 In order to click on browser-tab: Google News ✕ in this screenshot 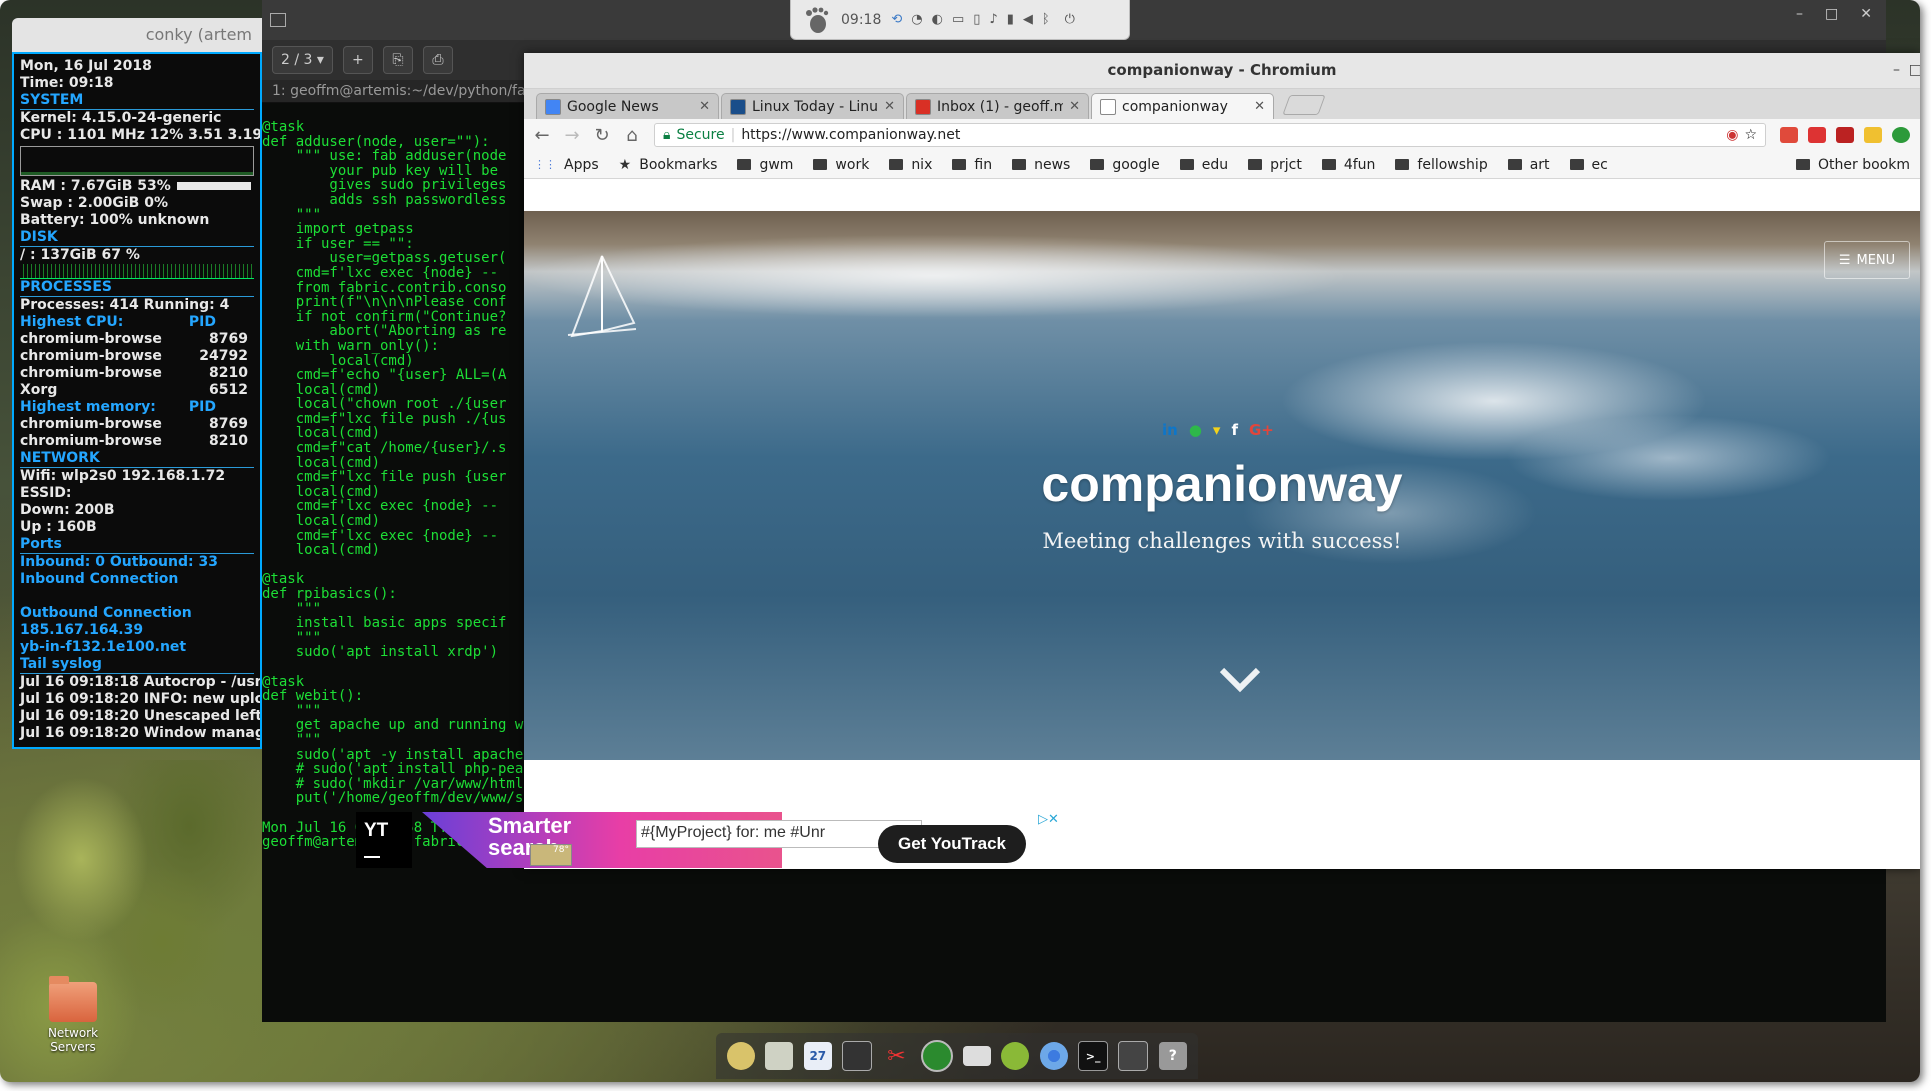, I will do `click(627, 106)`.